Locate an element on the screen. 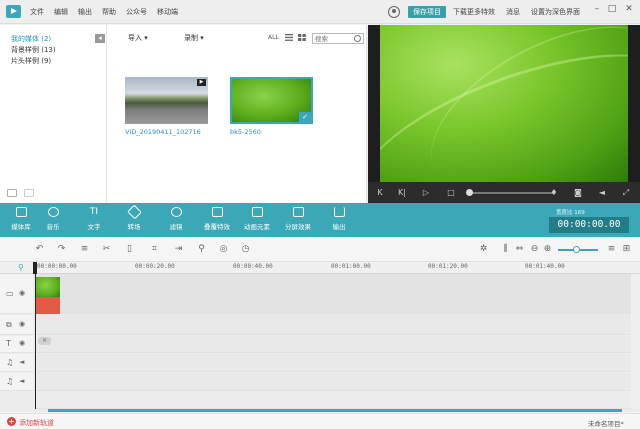 The height and width of the screenshot is (429, 640). overlay-icon is located at coordinates (217, 212).